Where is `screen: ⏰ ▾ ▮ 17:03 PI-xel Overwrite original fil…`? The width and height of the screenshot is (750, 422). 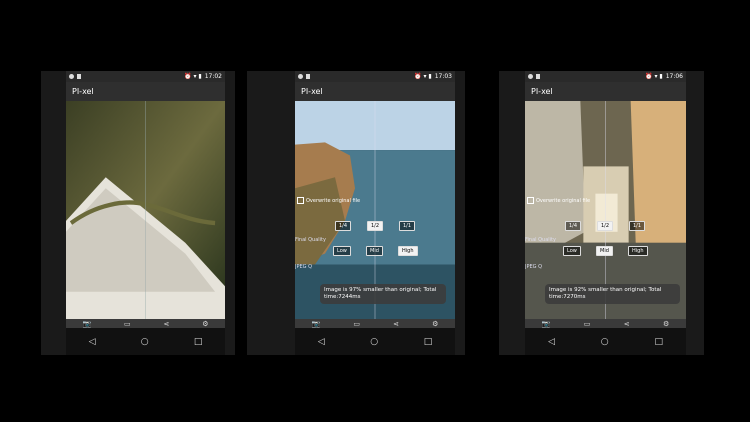
screen: ⏰ ▾ ▮ 17:03 PI-xel Overwrite original fil… is located at coordinates (375, 213).